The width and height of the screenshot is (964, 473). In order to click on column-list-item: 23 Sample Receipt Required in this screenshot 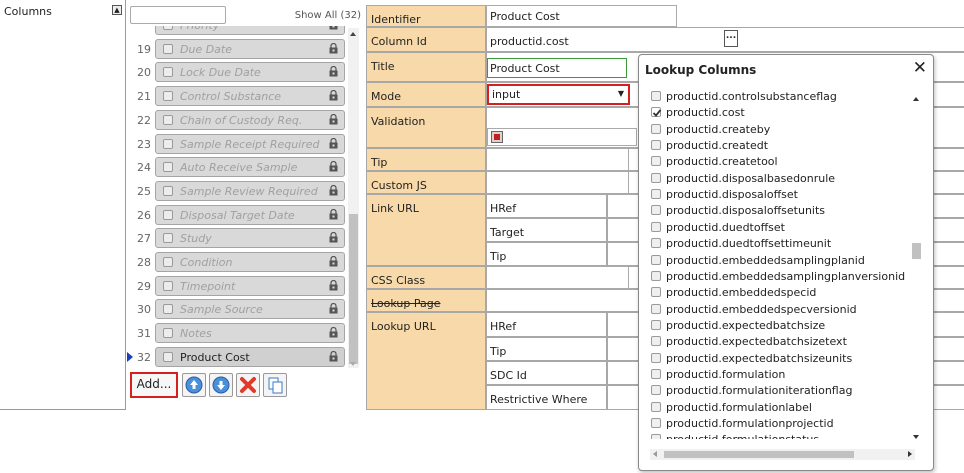, I will do `click(243, 143)`.